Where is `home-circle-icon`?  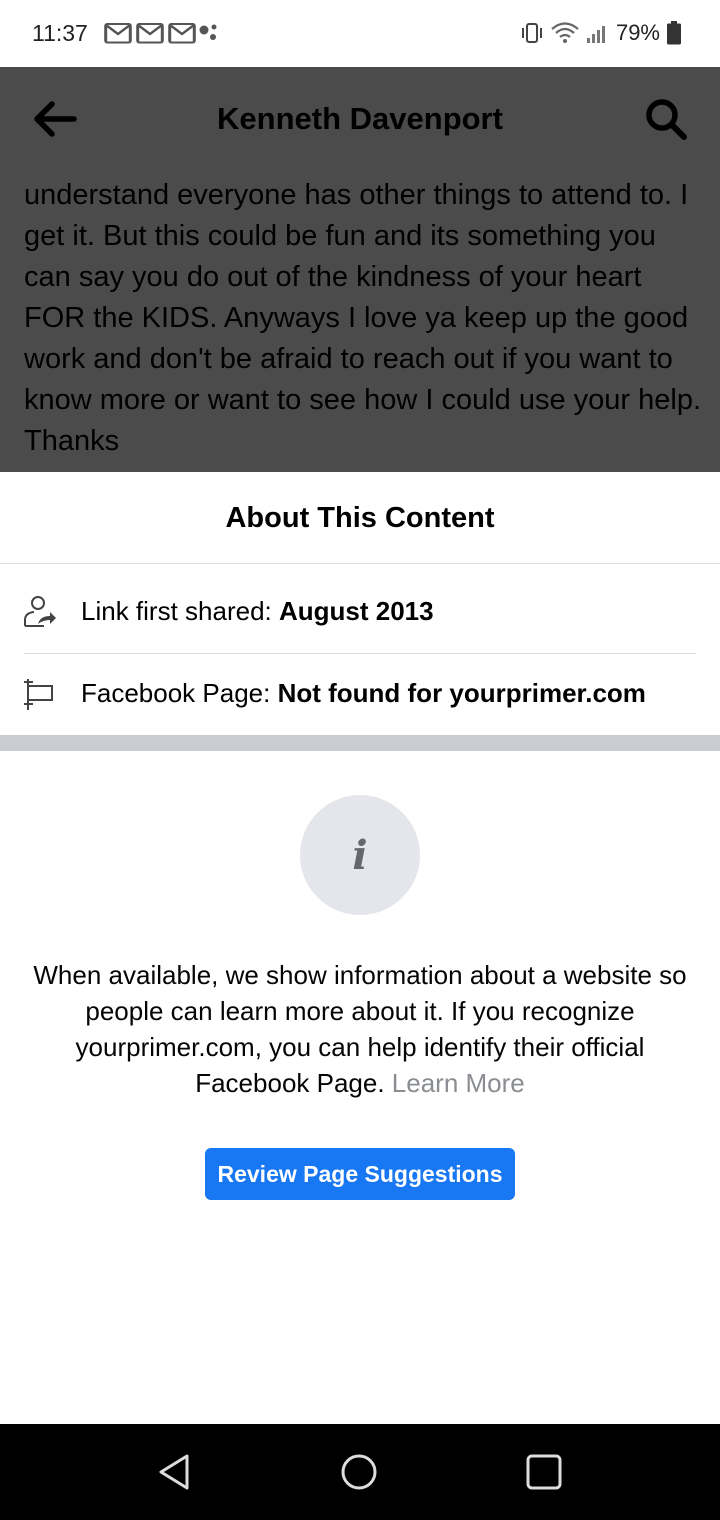
home-circle-icon is located at coordinates (359, 1472).